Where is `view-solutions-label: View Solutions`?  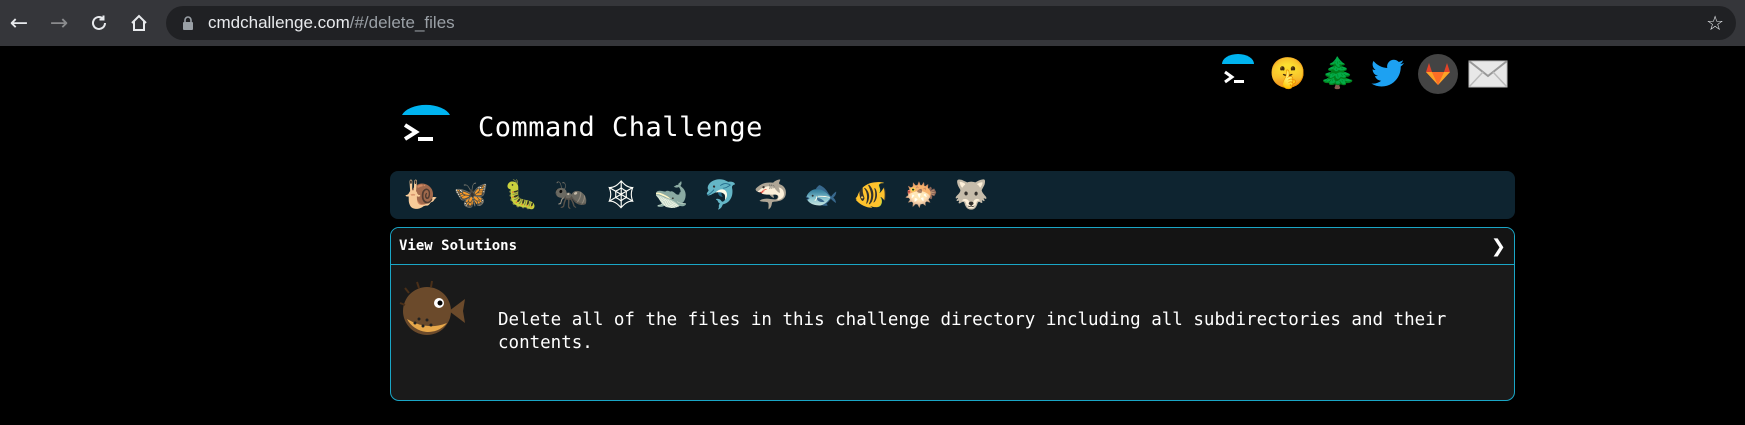 view-solutions-label: View Solutions is located at coordinates (458, 246).